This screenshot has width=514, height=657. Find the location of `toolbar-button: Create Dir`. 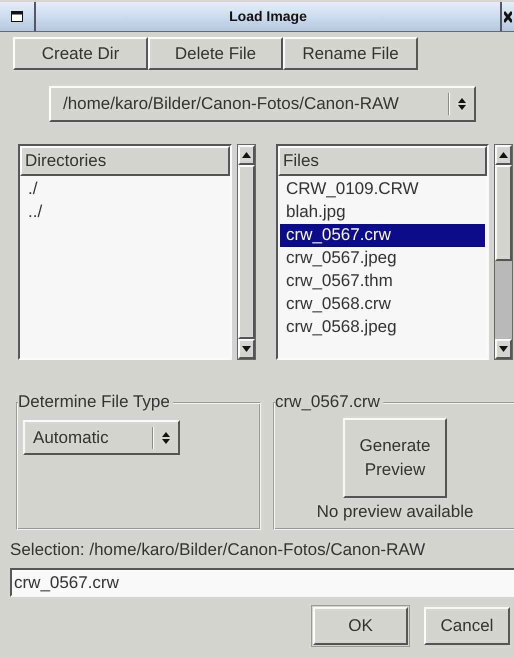

toolbar-button: Create Dir is located at coordinates (80, 53).